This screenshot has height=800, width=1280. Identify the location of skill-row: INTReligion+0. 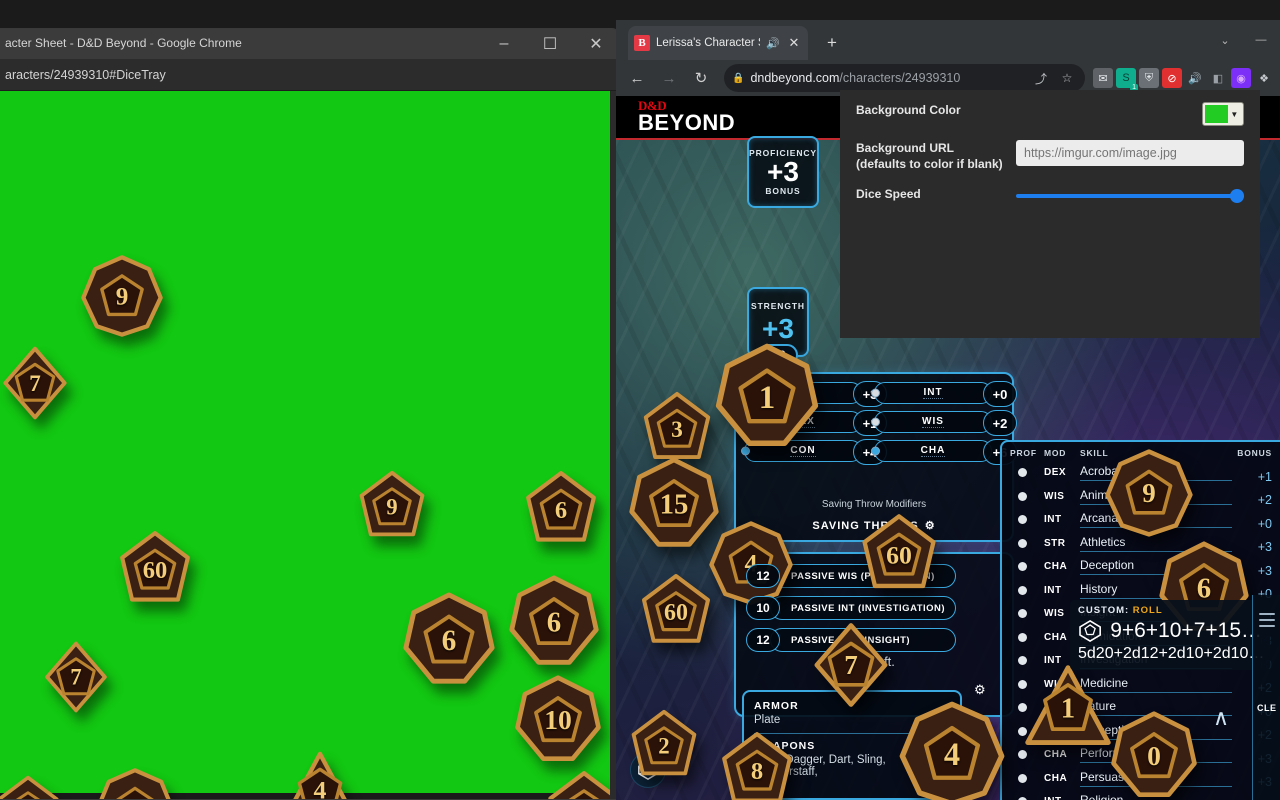
(1141, 795).